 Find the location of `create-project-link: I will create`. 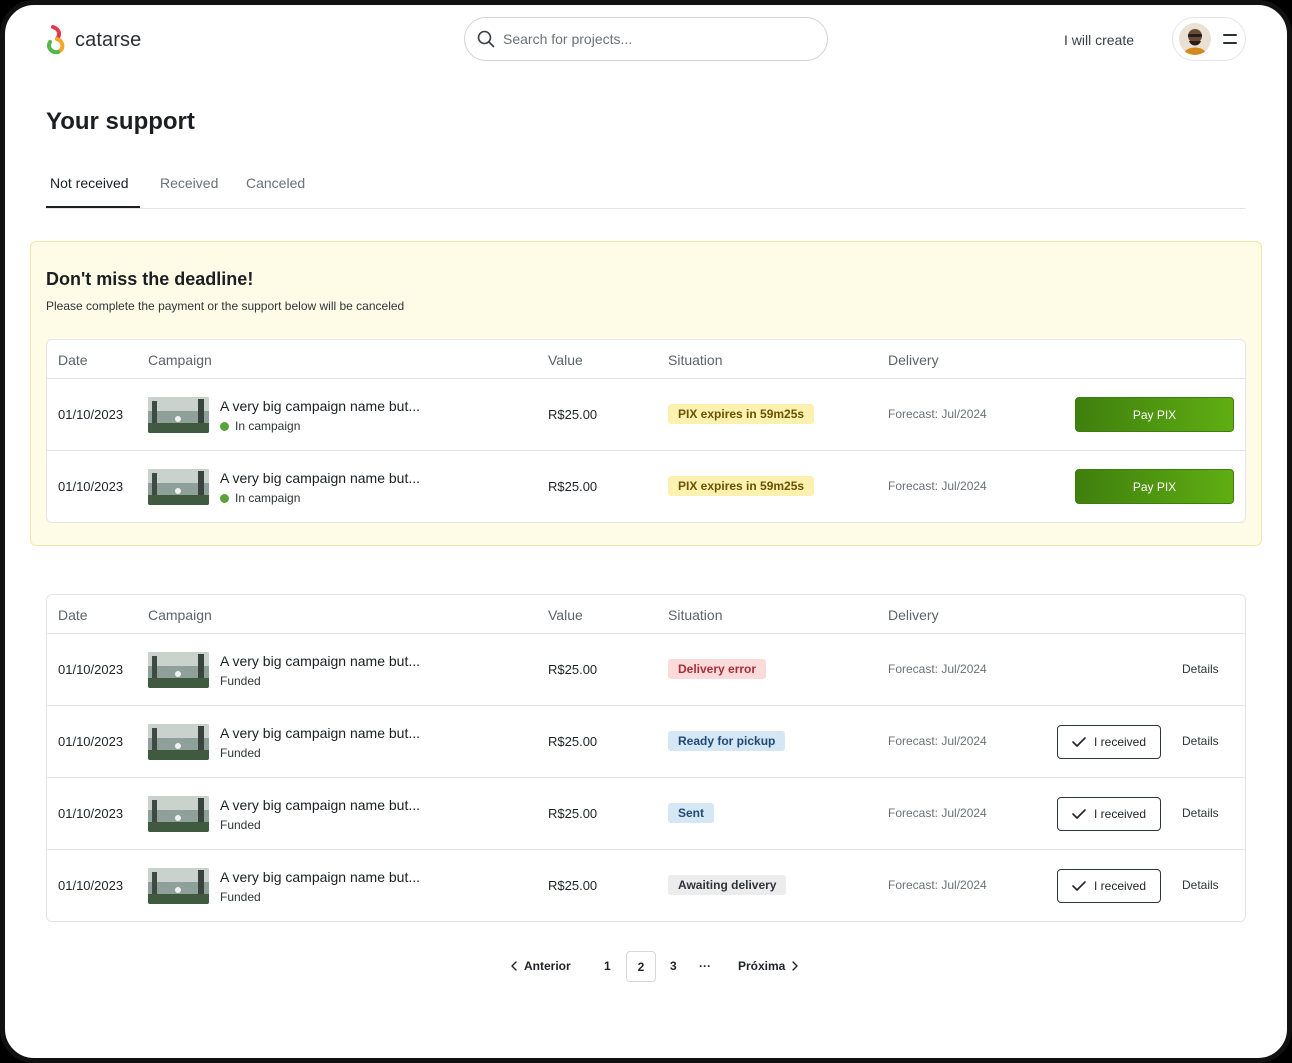

create-project-link: I will create is located at coordinates (1099, 40).